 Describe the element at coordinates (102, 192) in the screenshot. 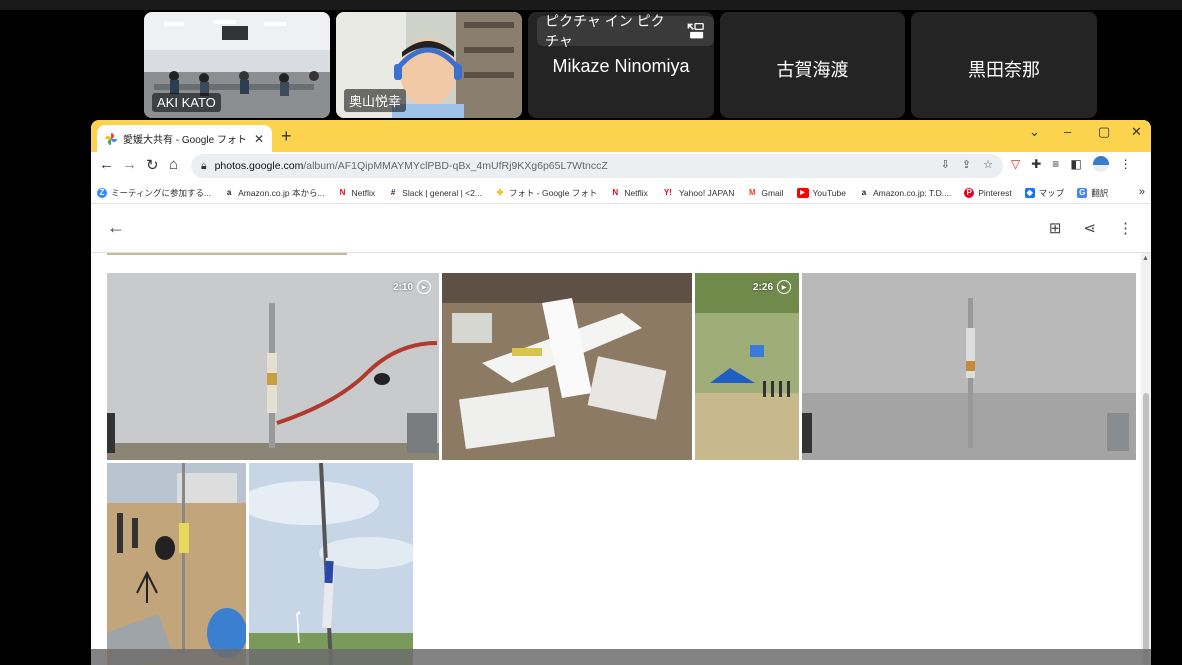

I see `zoom-icon: Z` at that location.